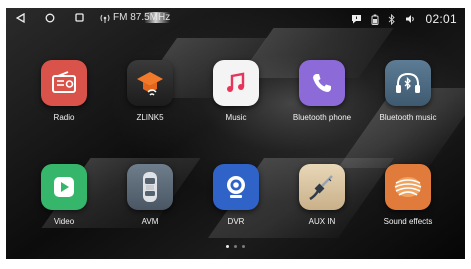  I want to click on app-avm: AVM, so click(150, 195).